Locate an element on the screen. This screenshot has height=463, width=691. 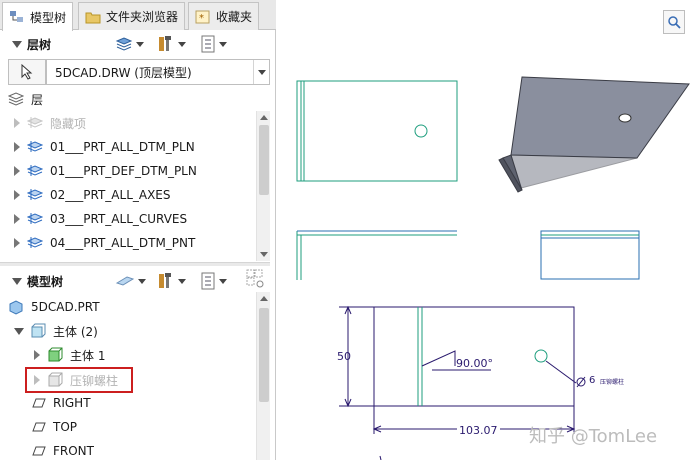
layer-root: 层 is located at coordinates (25, 99).